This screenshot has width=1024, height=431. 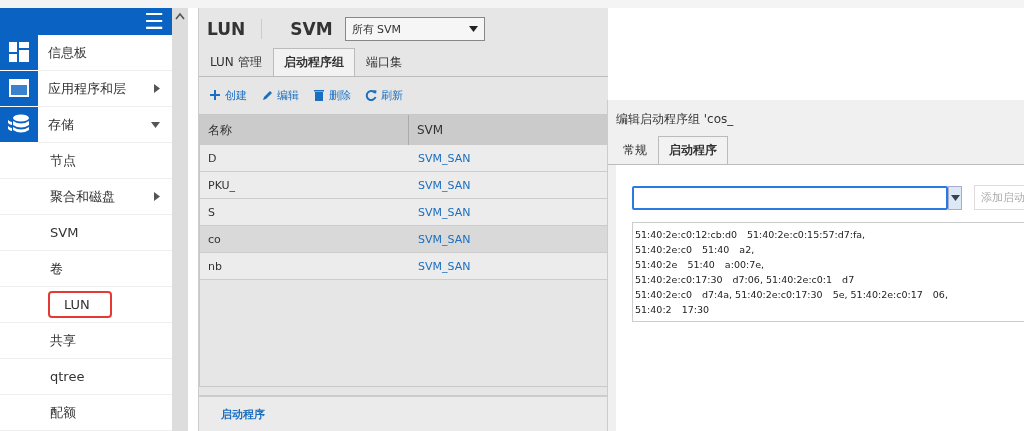 I want to click on toolbar-button: 创建, so click(x=228, y=95).